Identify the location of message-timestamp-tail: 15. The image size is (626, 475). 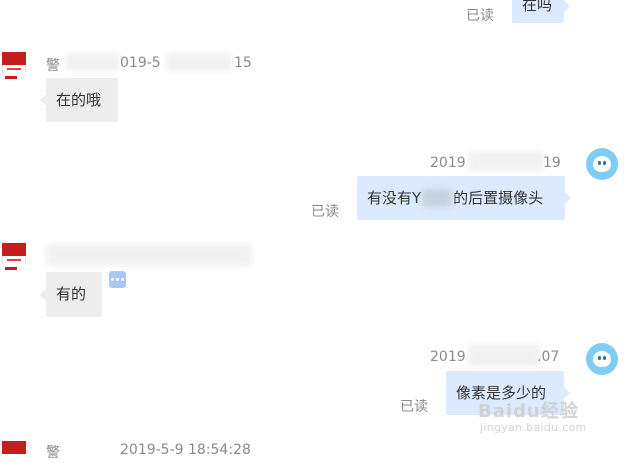
(243, 63).